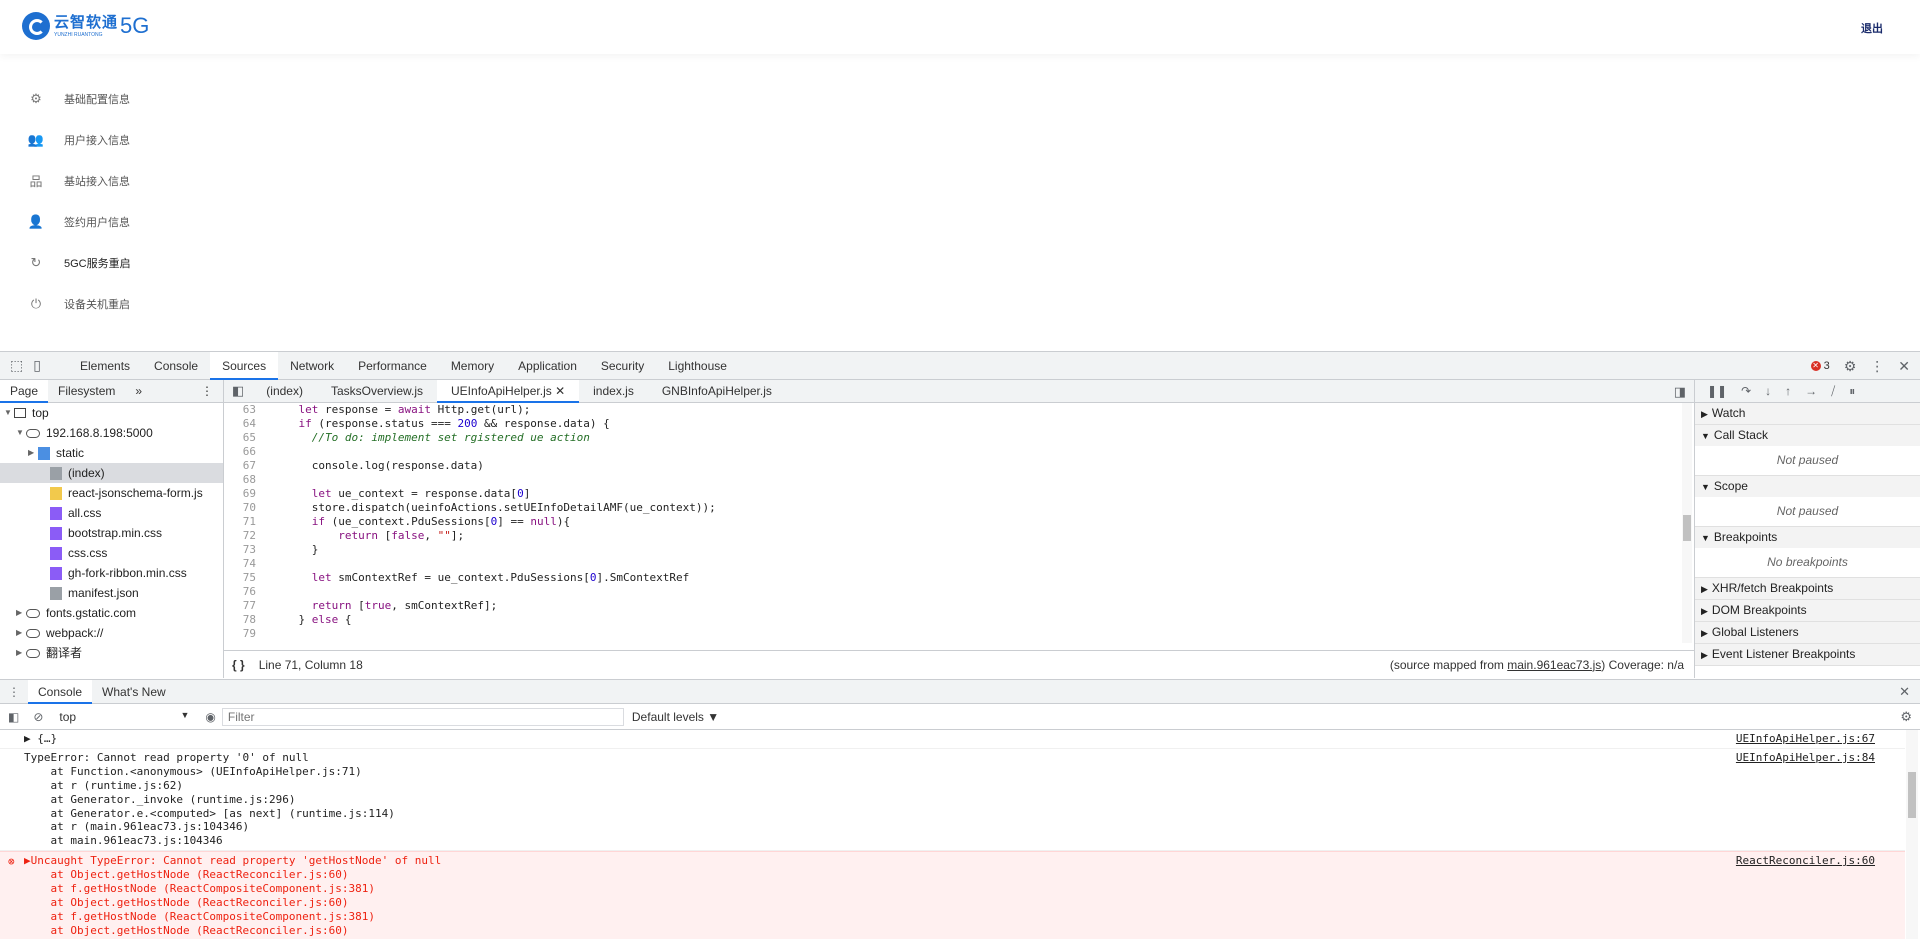 This screenshot has width=1920, height=939. What do you see at coordinates (1807, 632) in the screenshot?
I see `pane-header: ▶ Global Listeners` at bounding box center [1807, 632].